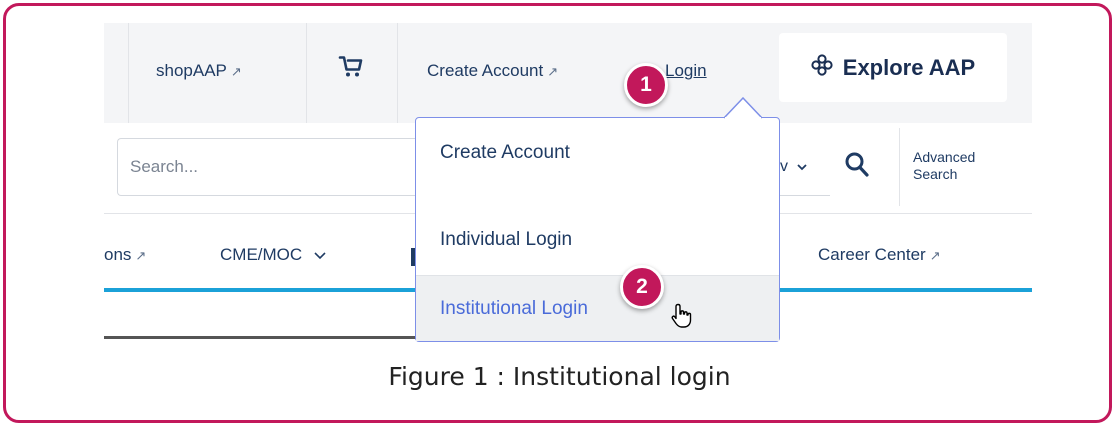 This screenshot has height=423, width=1119. I want to click on search-filter-select: v, so click(805, 167).